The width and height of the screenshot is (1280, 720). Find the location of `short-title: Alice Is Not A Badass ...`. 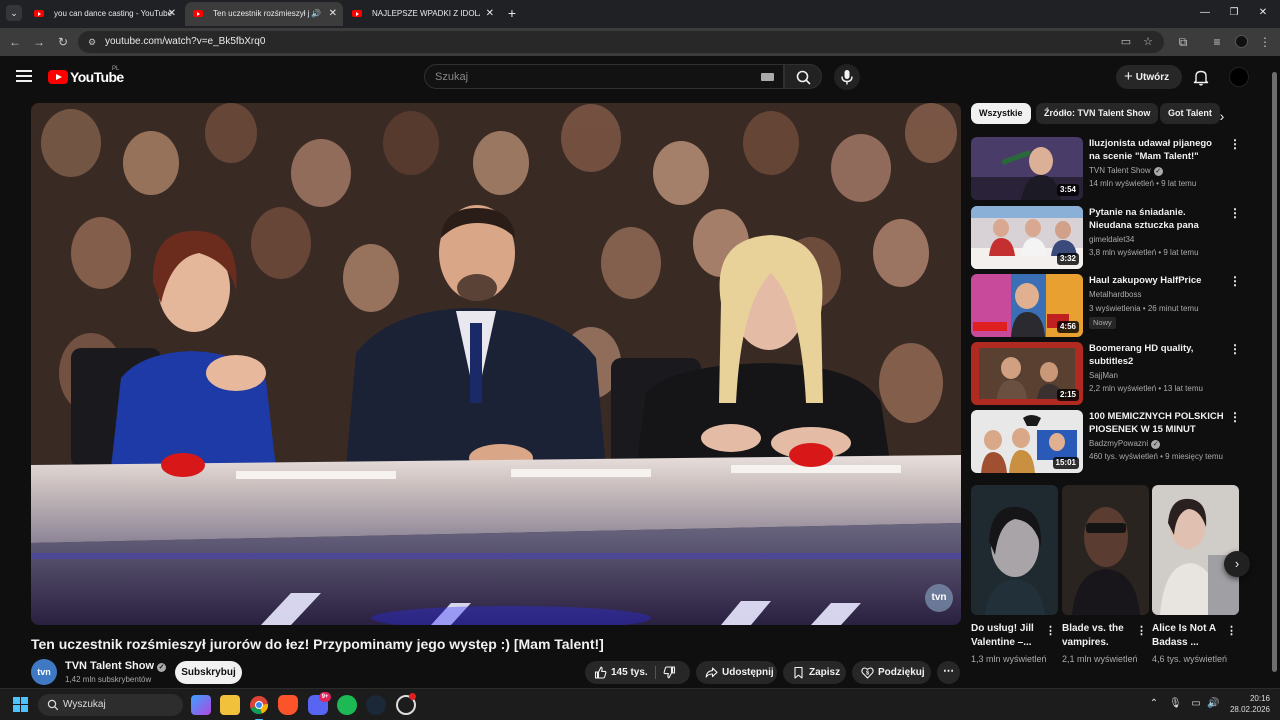

short-title: Alice Is Not A Badass ... is located at coordinates (1188, 636).